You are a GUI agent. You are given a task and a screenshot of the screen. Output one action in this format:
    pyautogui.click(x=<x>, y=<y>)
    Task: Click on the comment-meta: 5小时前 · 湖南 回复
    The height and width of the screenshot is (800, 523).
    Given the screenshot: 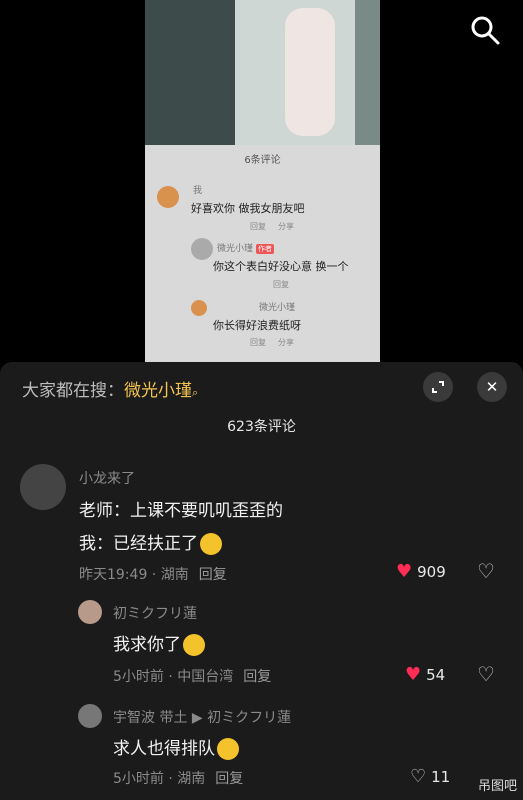 What is the action you would take?
    pyautogui.click(x=178, y=778)
    